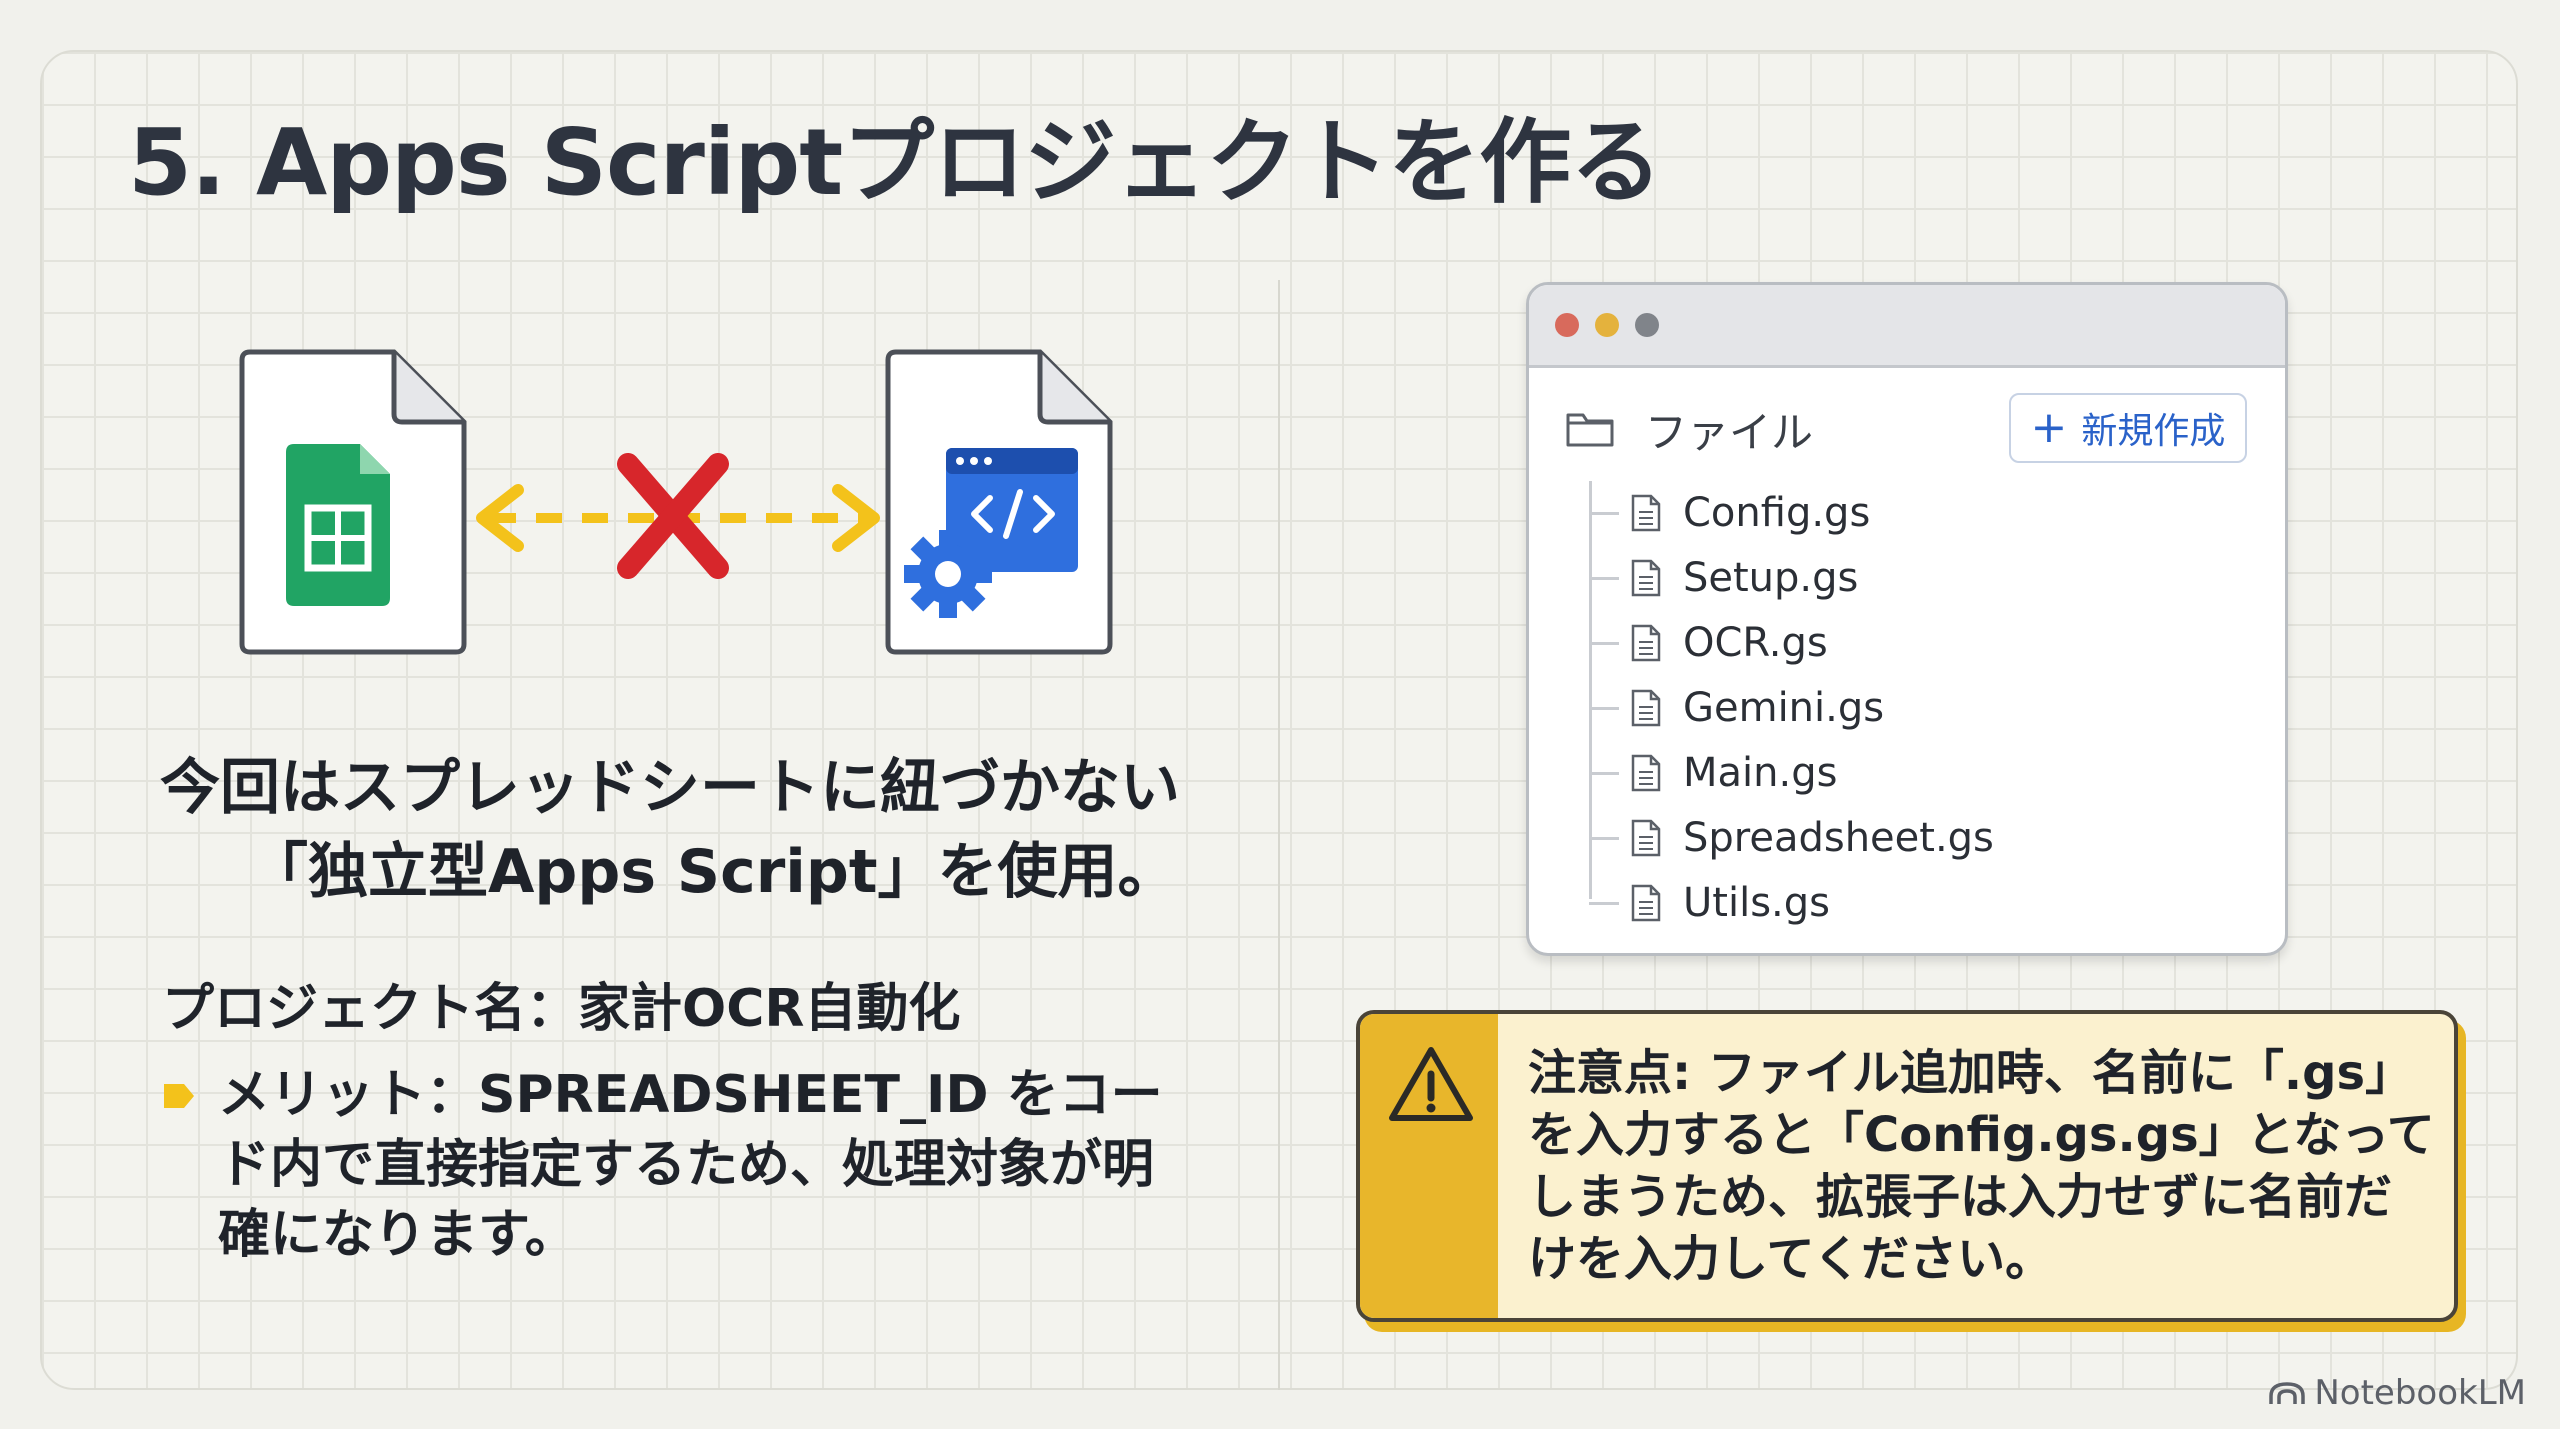 Image resolution: width=2560 pixels, height=1429 pixels. I want to click on file-item: Setup.gs, so click(1723, 578).